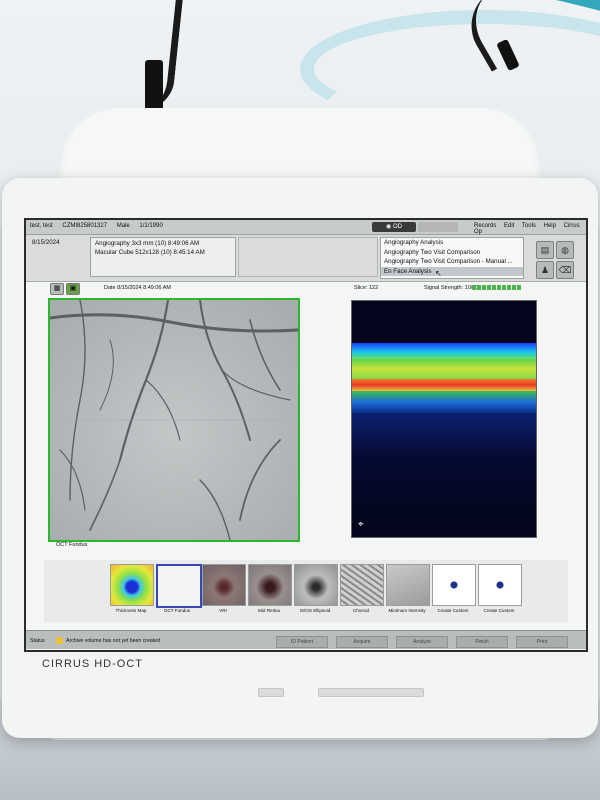 This screenshot has width=600, height=800. What do you see at coordinates (151, 226) in the screenshot?
I see `patient-dob: 1/1/1990` at bounding box center [151, 226].